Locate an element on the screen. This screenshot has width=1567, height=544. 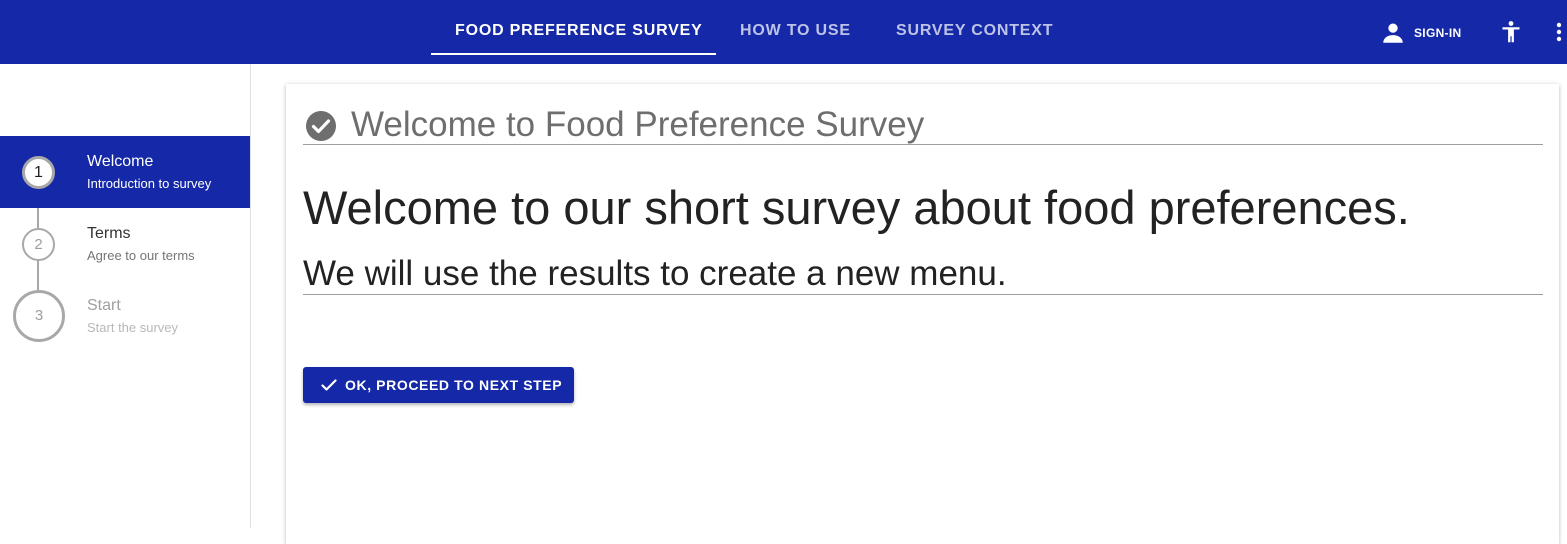
divider is located at coordinates (923, 294).